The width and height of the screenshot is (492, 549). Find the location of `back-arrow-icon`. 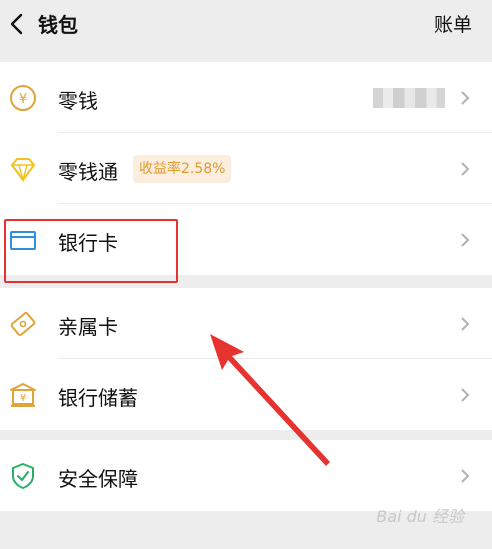

back-arrow-icon is located at coordinates (17, 24).